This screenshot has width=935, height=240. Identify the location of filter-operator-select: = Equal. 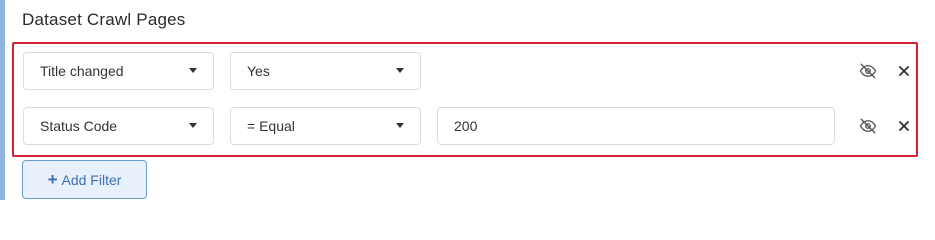
(325, 126).